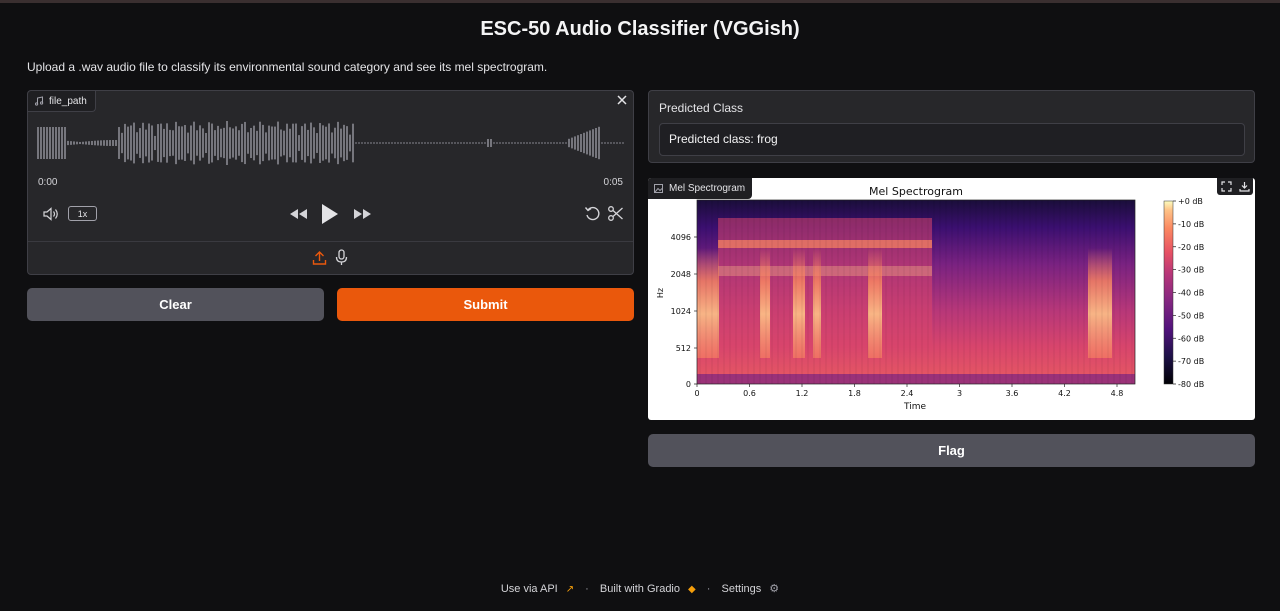 The width and height of the screenshot is (1280, 611). What do you see at coordinates (683, 348) in the screenshot?
I see `y-tick-label: 512` at bounding box center [683, 348].